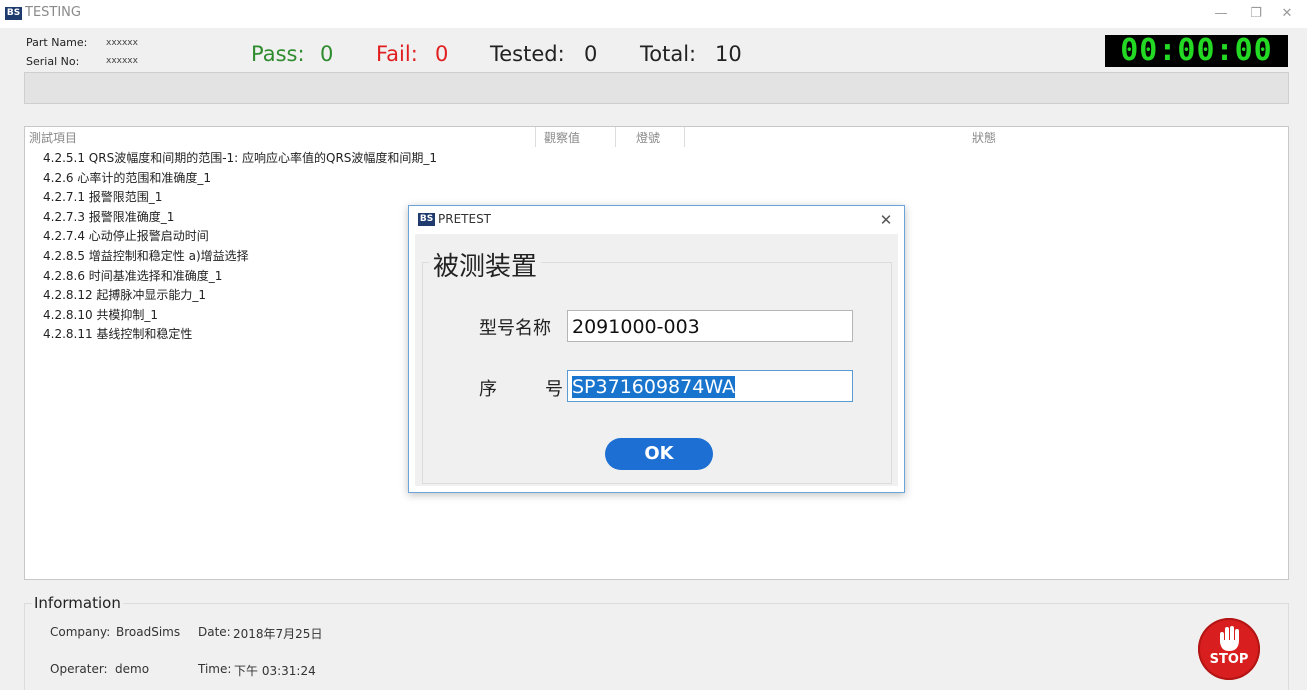 The image size is (1307, 690). I want to click on model-name-field: 2091000-003, so click(710, 326).